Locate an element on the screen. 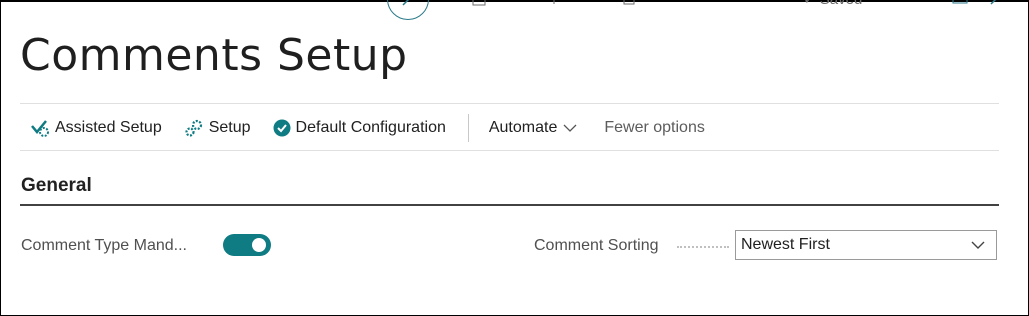 The height and width of the screenshot is (316, 1029). saved-label: Saved is located at coordinates (841, 4).